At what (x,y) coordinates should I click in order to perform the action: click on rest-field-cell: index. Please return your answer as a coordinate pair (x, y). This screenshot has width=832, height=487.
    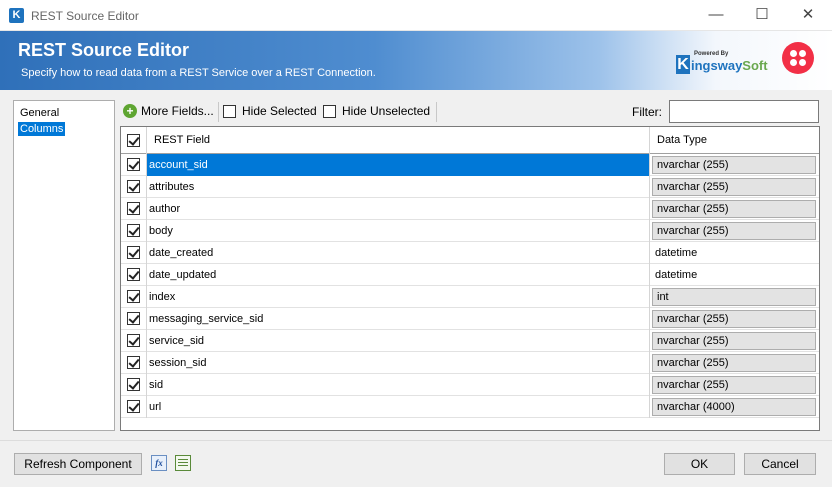
    Looking at the image, I should click on (398, 297).